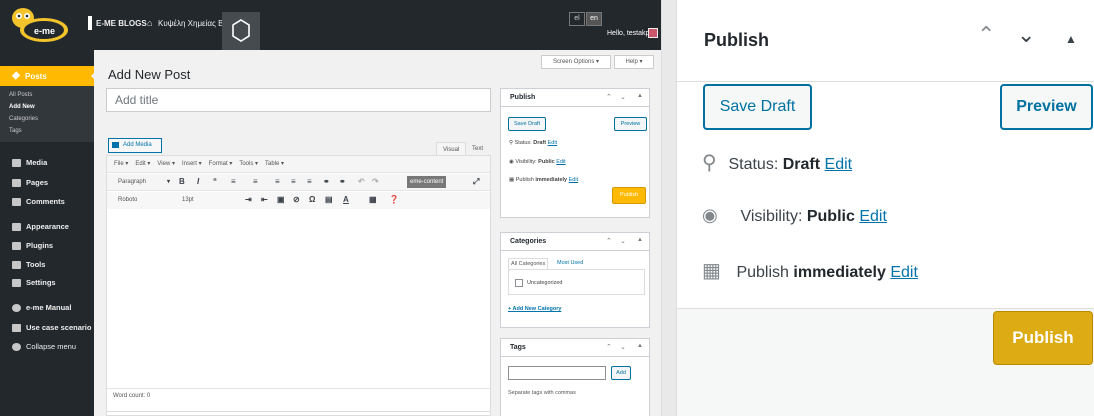 The height and width of the screenshot is (416, 1094). What do you see at coordinates (527, 124) in the screenshot?
I see `save-draft-button: Save Draft` at bounding box center [527, 124].